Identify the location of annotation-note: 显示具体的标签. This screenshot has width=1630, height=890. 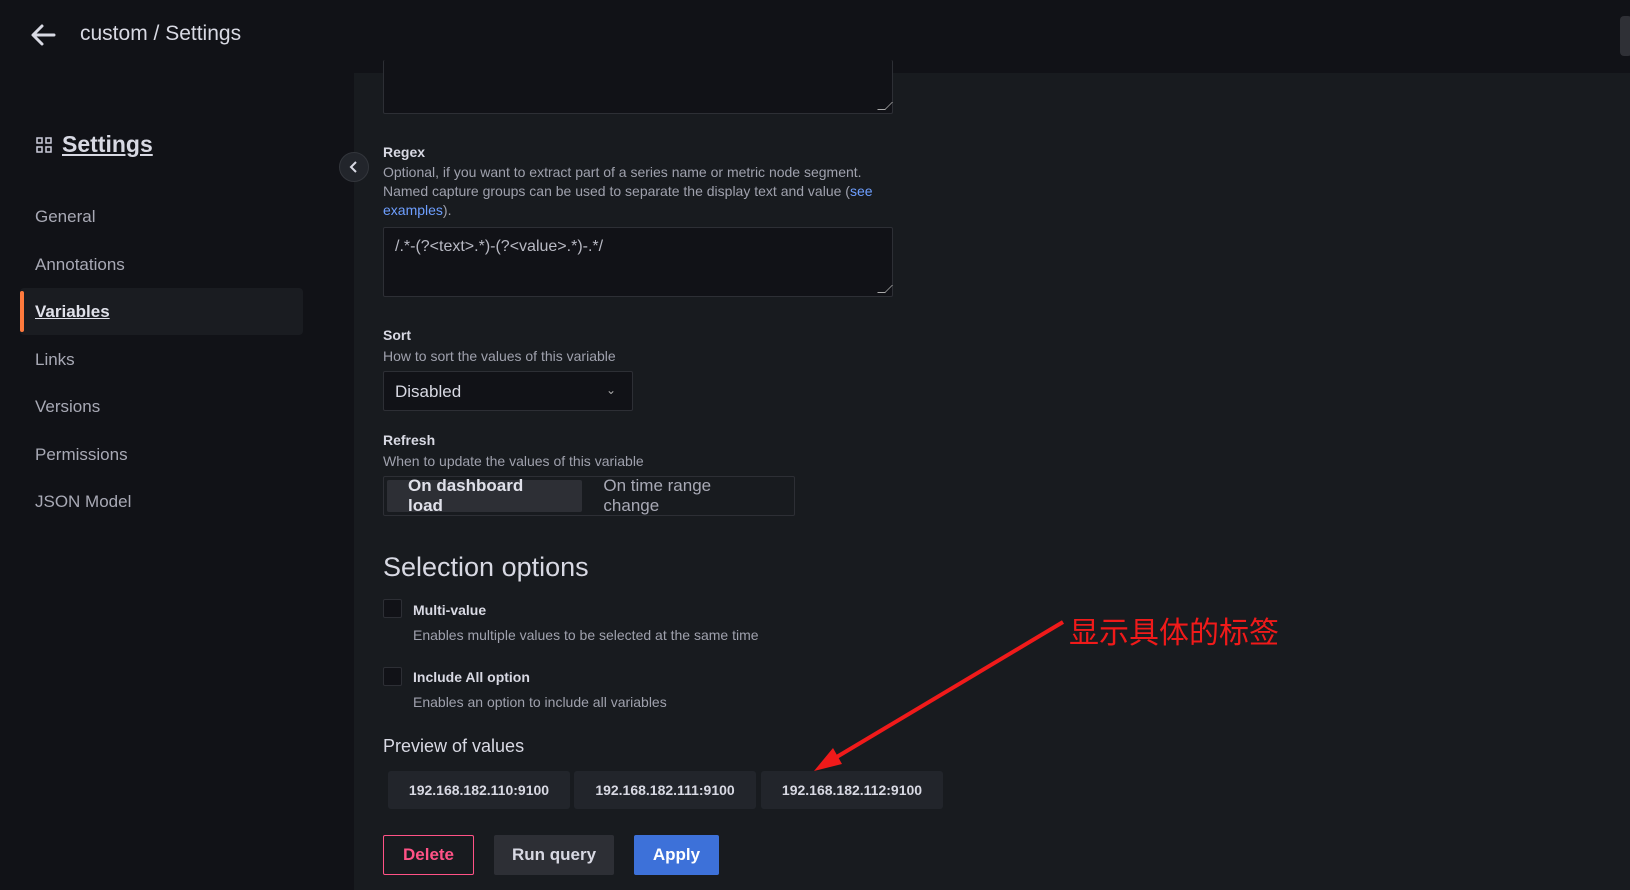
(1174, 633).